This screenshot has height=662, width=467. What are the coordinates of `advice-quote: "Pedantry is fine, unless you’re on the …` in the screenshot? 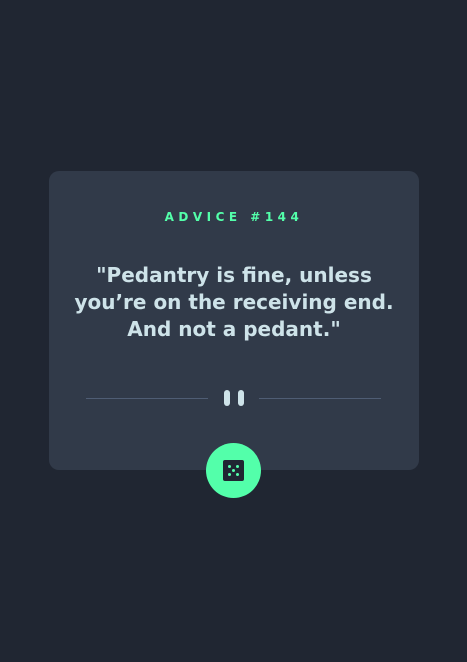 It's located at (234, 302).